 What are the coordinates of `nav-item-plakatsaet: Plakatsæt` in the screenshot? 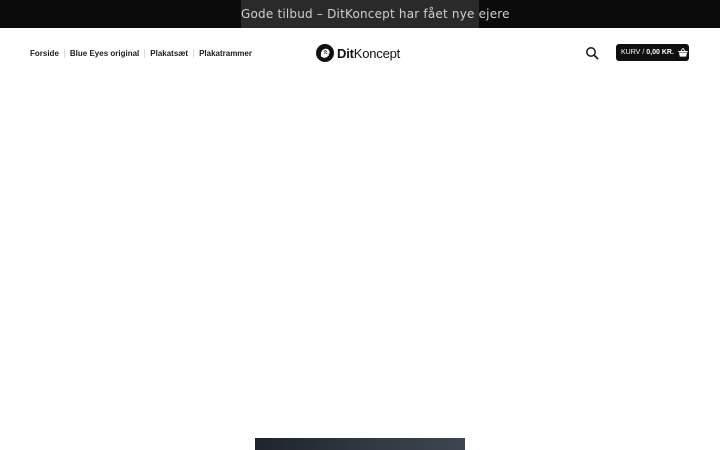 It's located at (169, 53).